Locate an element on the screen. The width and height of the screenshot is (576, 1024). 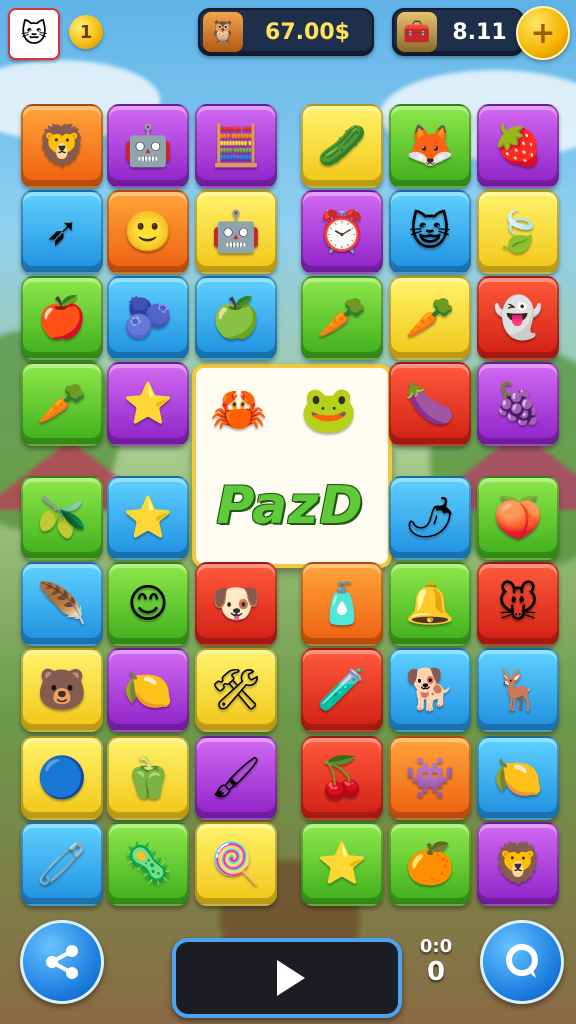
grape-bunch-icon: 🍇 is located at coordinates (518, 404).